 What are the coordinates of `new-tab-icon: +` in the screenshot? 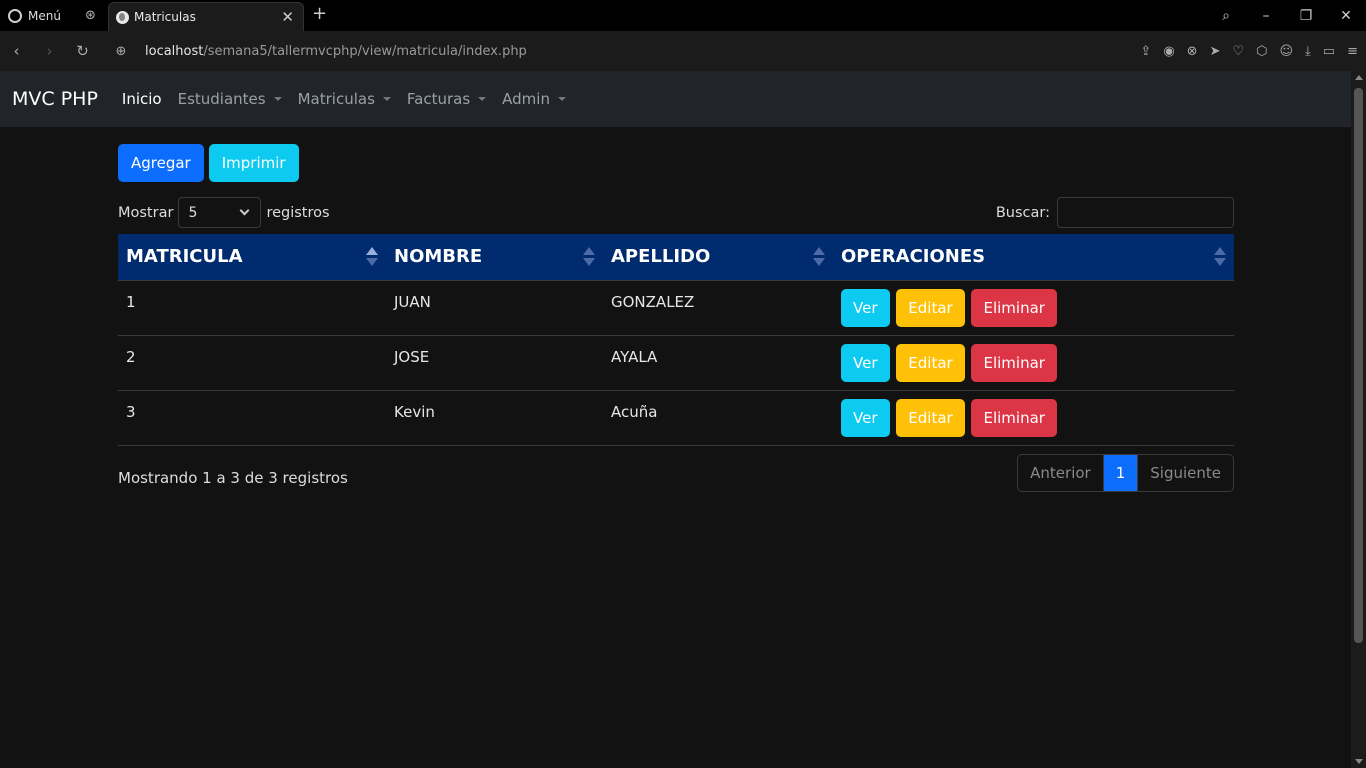 It's located at (319, 13).